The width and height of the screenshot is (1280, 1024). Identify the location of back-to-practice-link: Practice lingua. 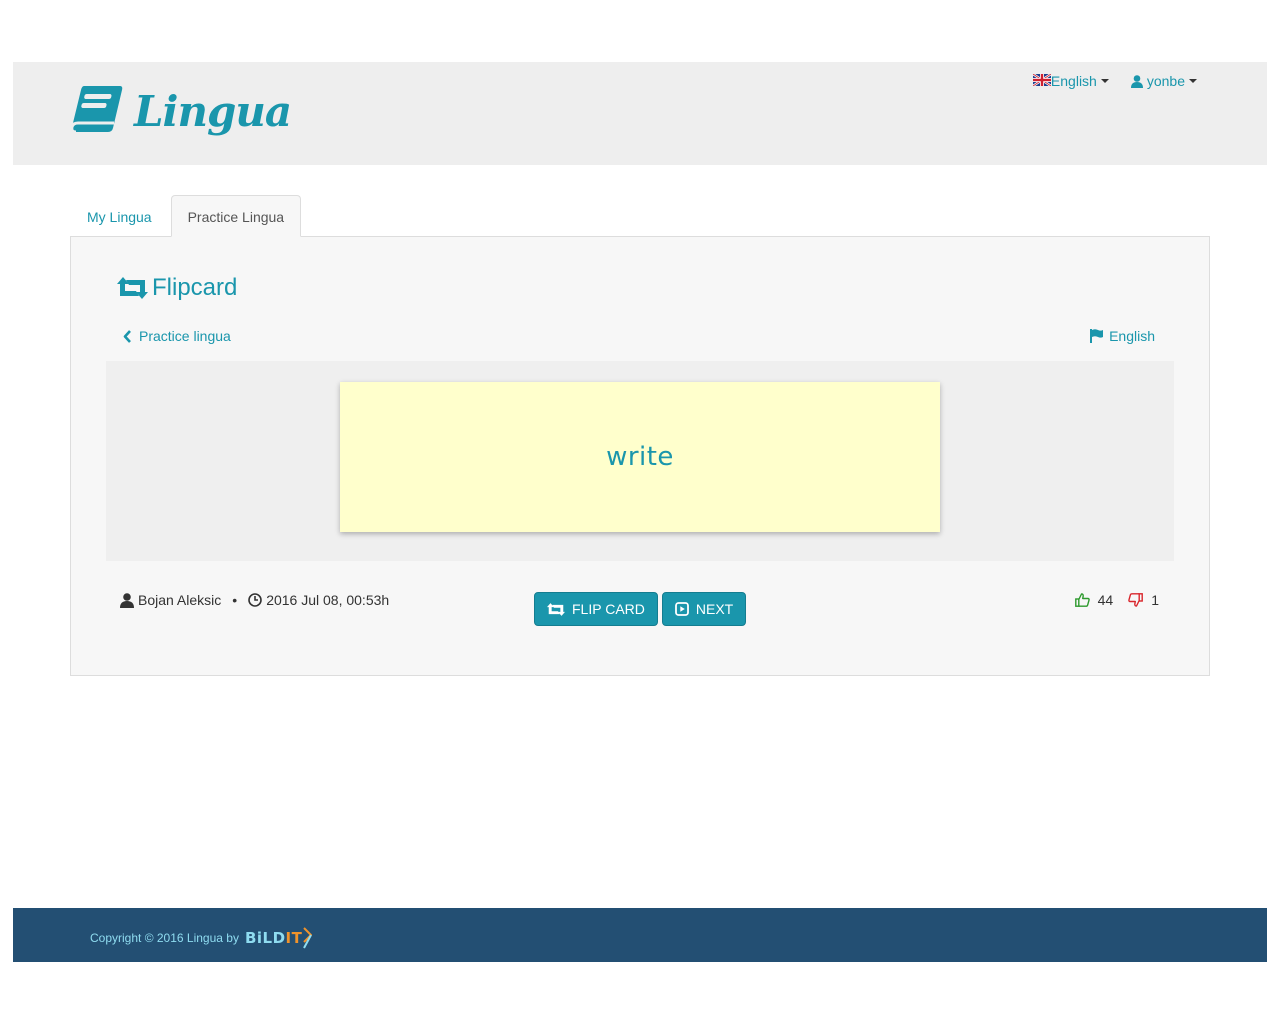
(177, 336).